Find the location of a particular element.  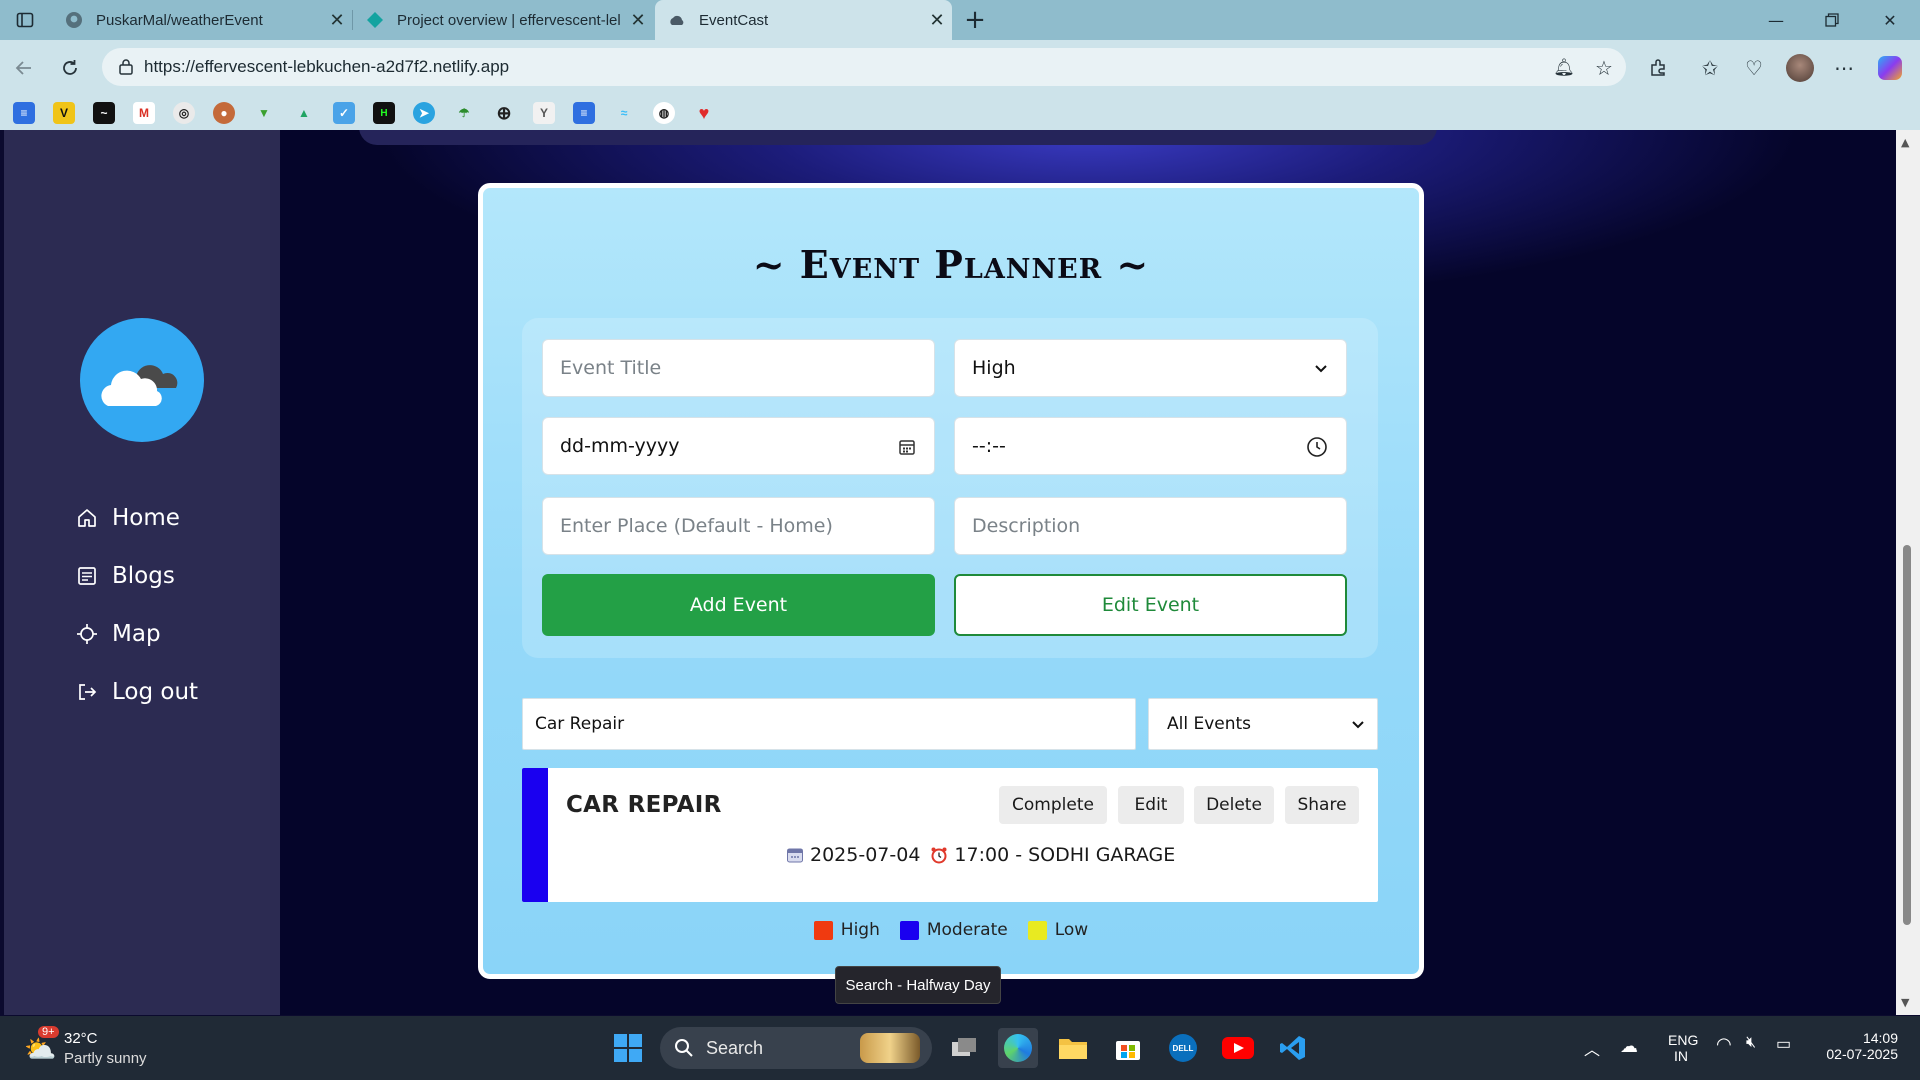

youtube-icon is located at coordinates (1238, 1048).